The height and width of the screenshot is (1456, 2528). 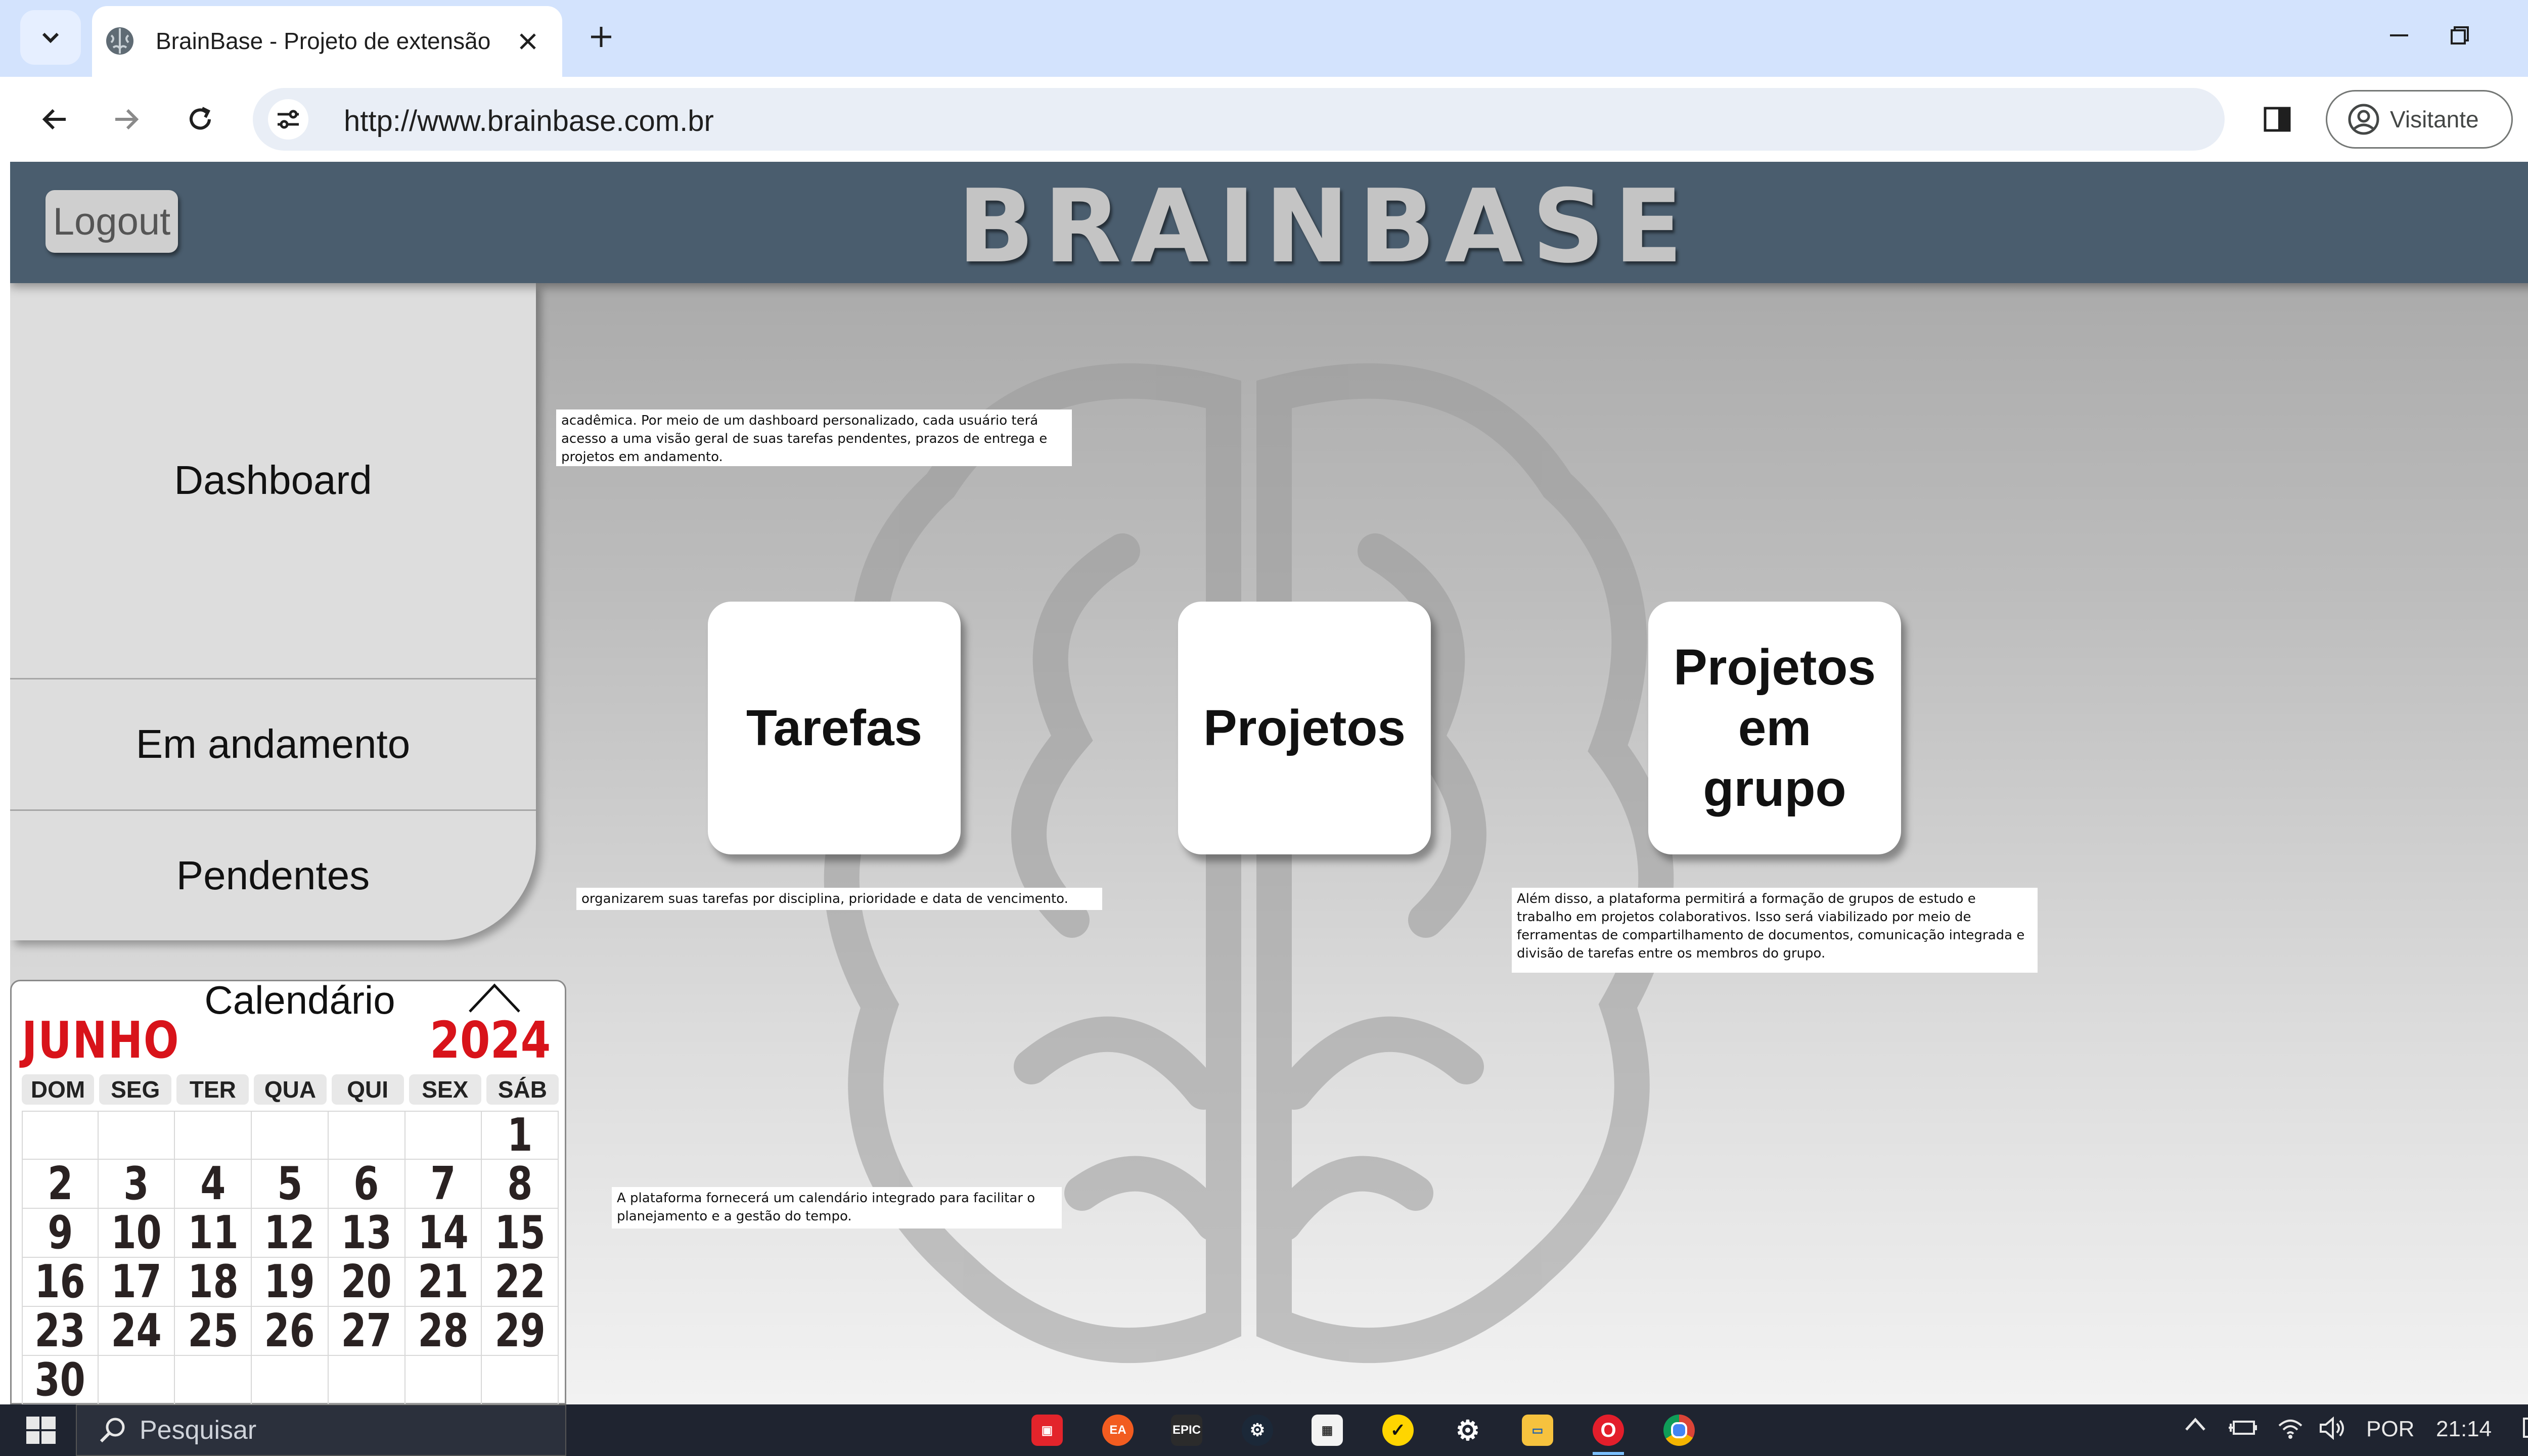 What do you see at coordinates (1305, 728) in the screenshot?
I see `card-projetos: Projetos` at bounding box center [1305, 728].